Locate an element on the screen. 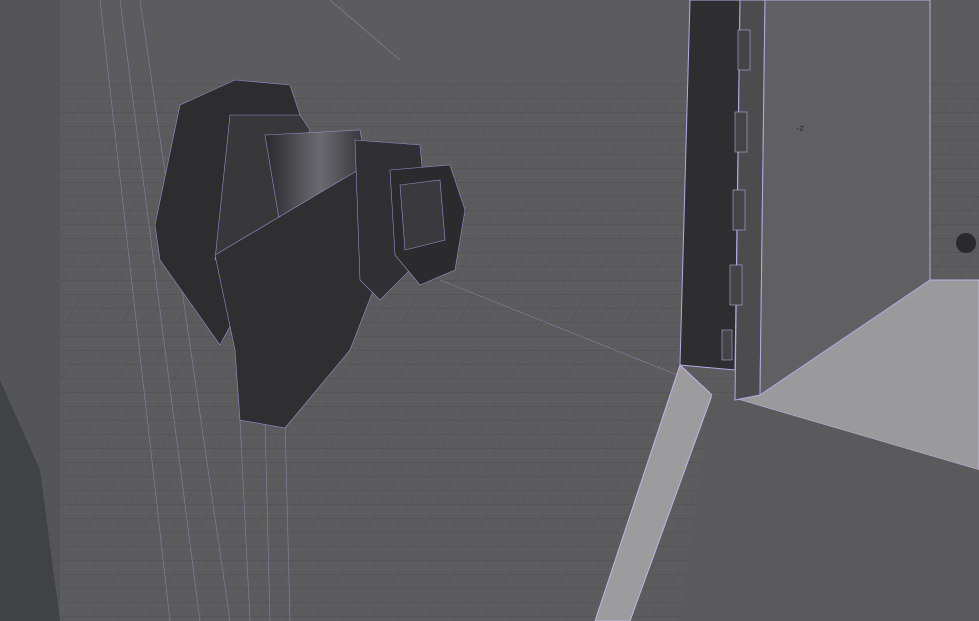 Image resolution: width=979 pixels, height=621 pixels. small-object is located at coordinates (966, 243).